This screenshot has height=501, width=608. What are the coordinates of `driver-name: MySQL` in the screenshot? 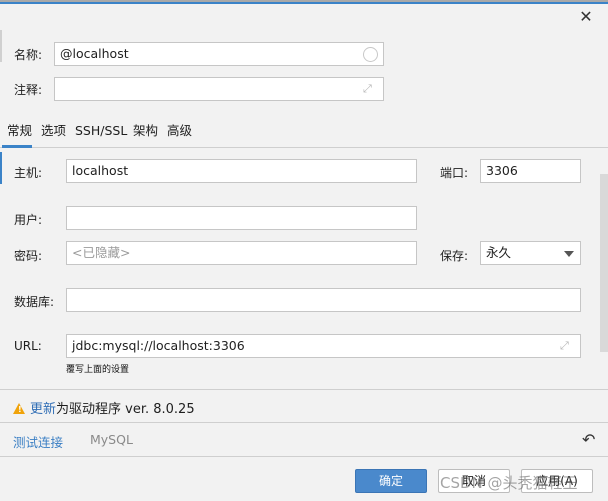 It's located at (111, 439).